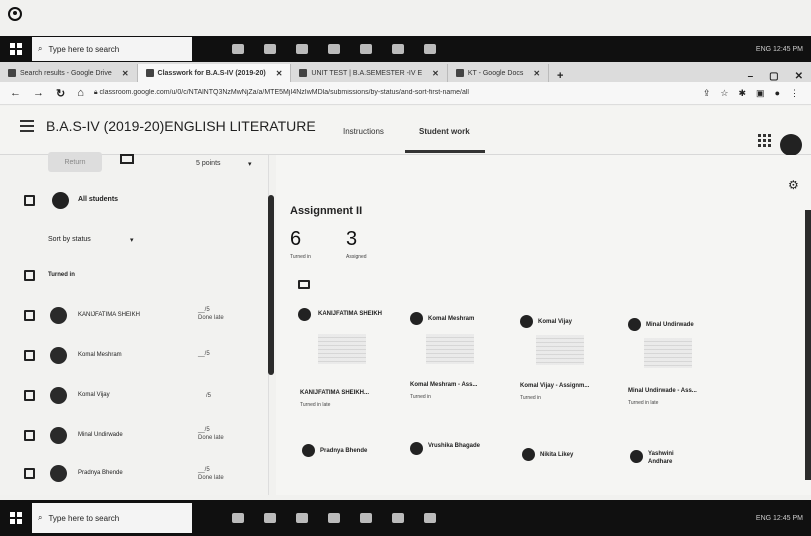 The image size is (811, 536). I want to click on hamburger-menu-icon, so click(27, 127).